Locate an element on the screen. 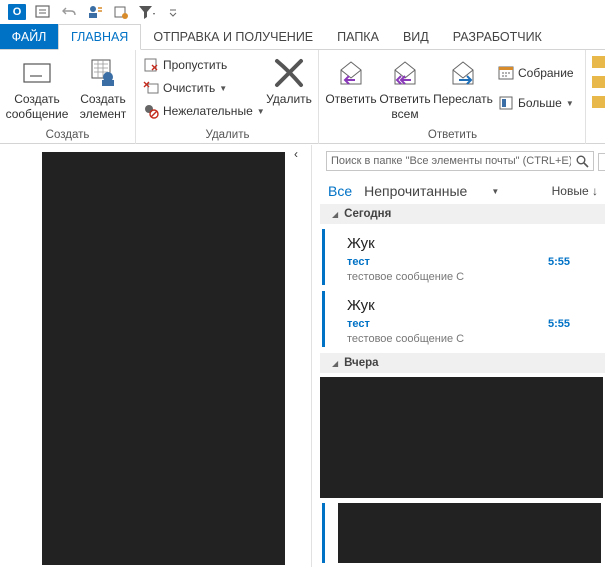 The height and width of the screenshot is (567, 605). list-item is located at coordinates (462, 533).